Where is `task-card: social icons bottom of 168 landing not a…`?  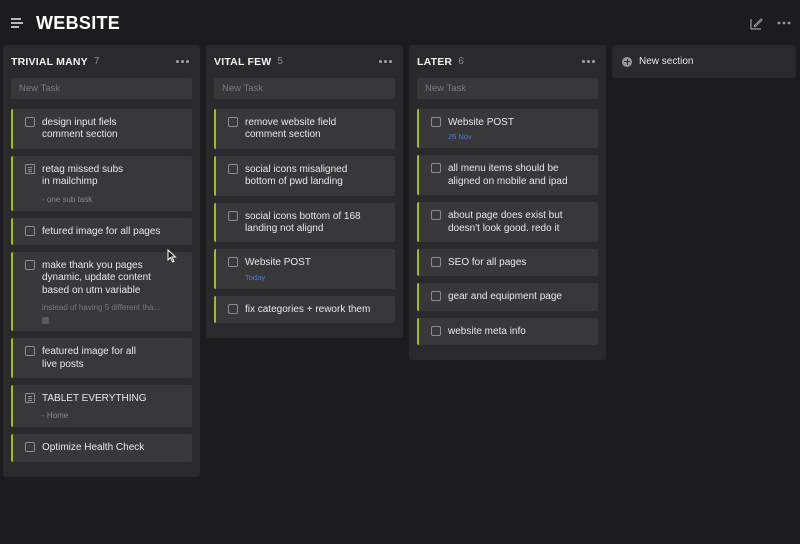
task-card: social icons bottom of 168 landing not a… is located at coordinates (304, 222).